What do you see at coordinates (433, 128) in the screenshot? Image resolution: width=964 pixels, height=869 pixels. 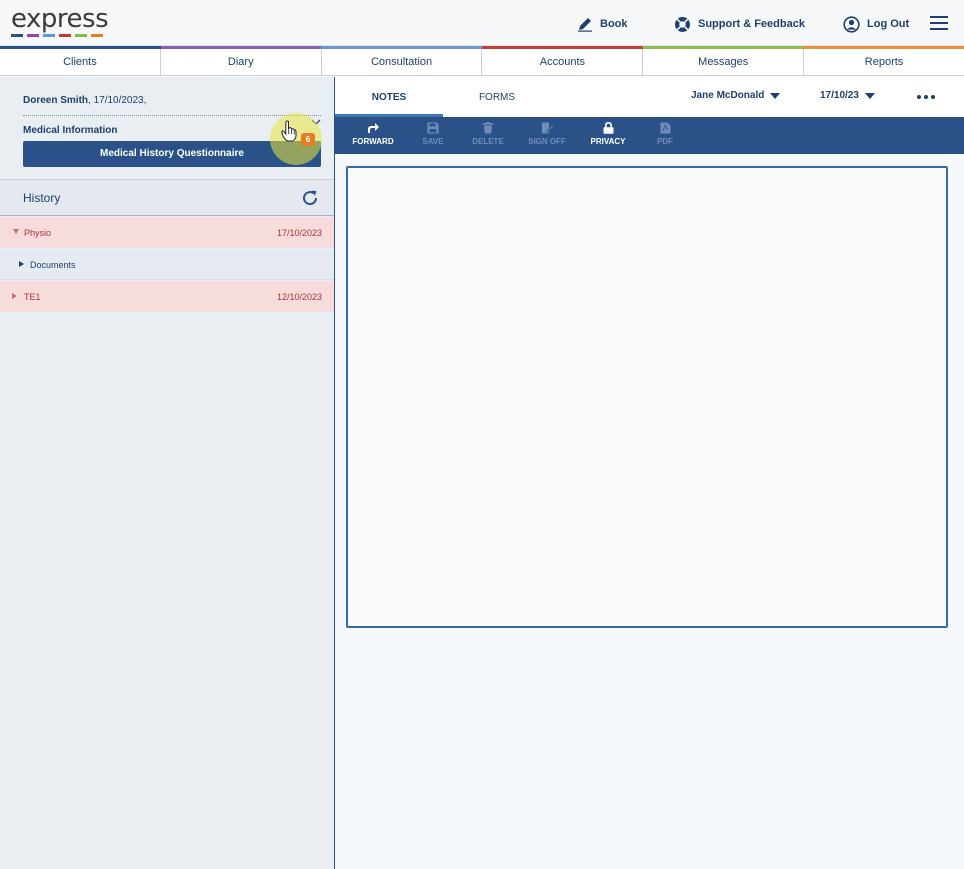 I see `floppy-disk-icon` at bounding box center [433, 128].